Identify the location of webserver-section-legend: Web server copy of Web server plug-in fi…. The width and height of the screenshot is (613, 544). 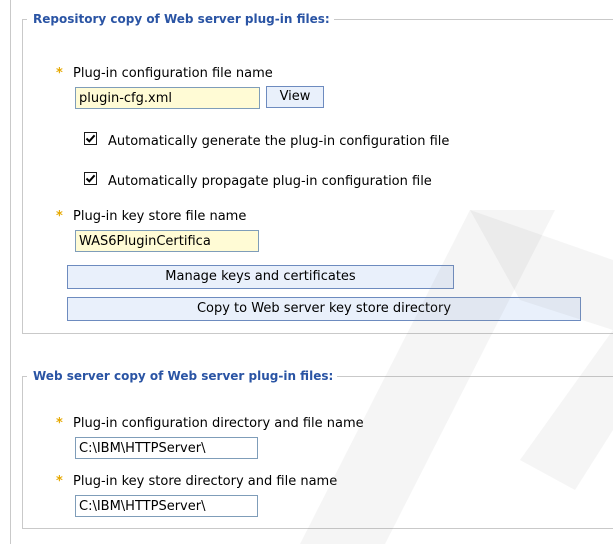
(183, 376).